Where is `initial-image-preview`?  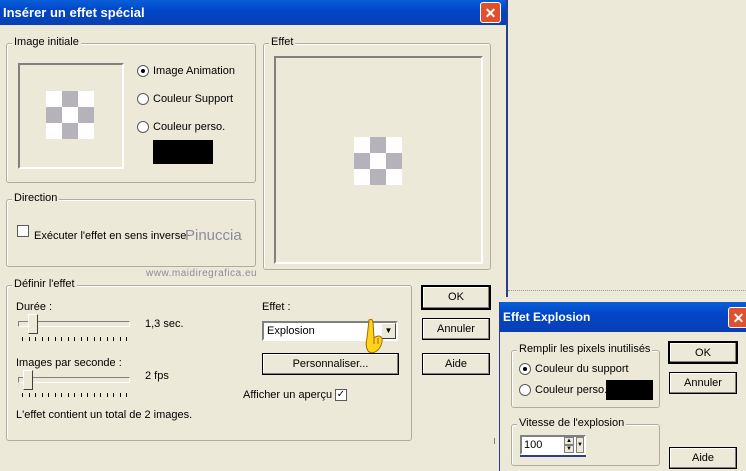 initial-image-preview is located at coordinates (71, 116).